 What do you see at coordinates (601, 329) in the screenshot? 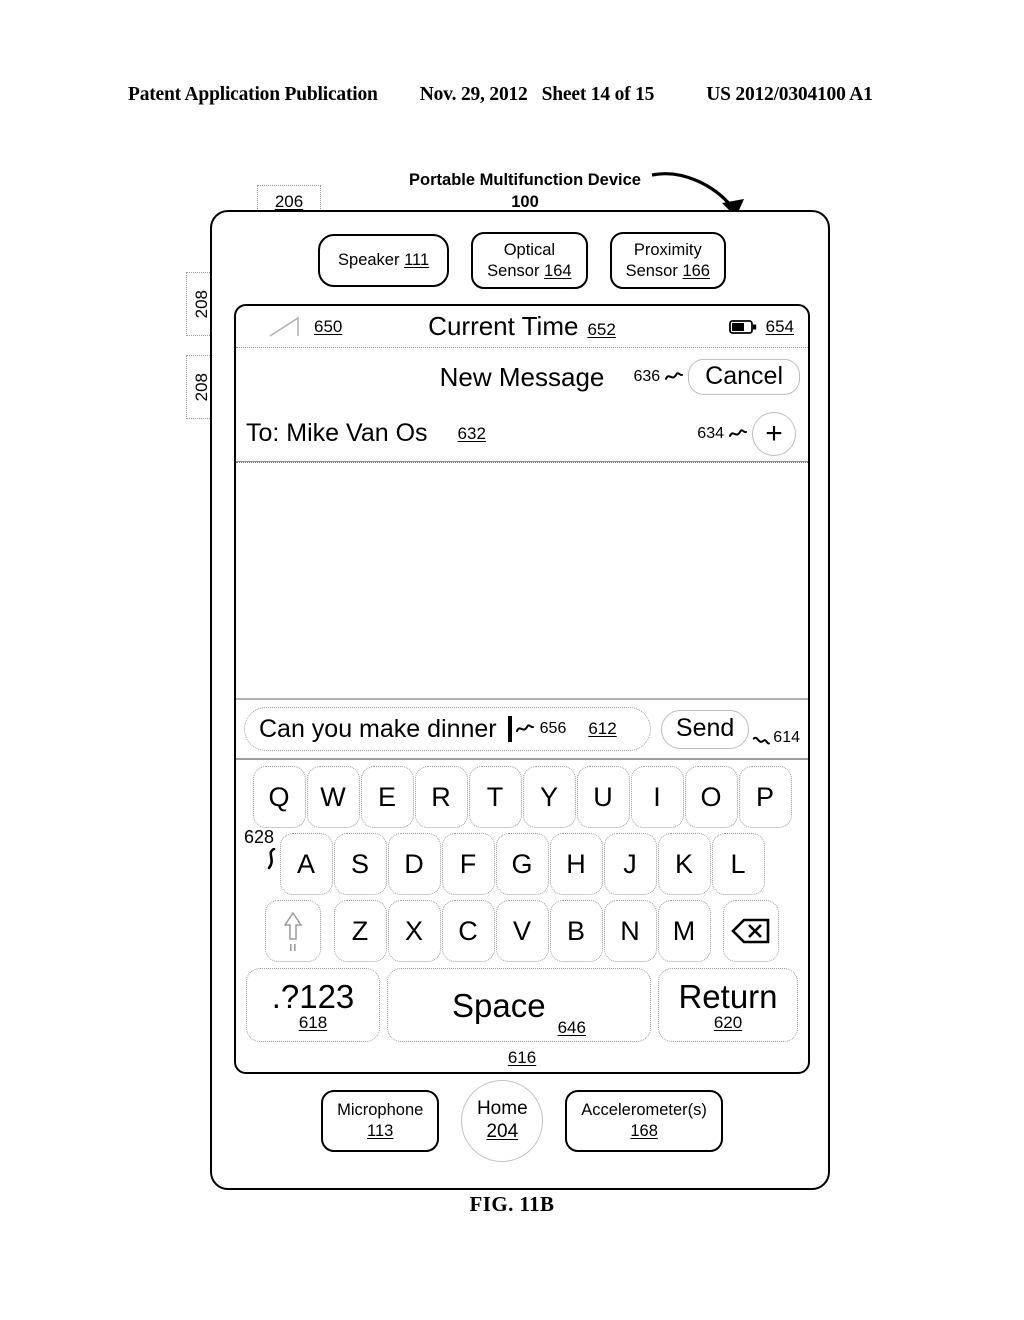
I see `time-ref-label: 652` at bounding box center [601, 329].